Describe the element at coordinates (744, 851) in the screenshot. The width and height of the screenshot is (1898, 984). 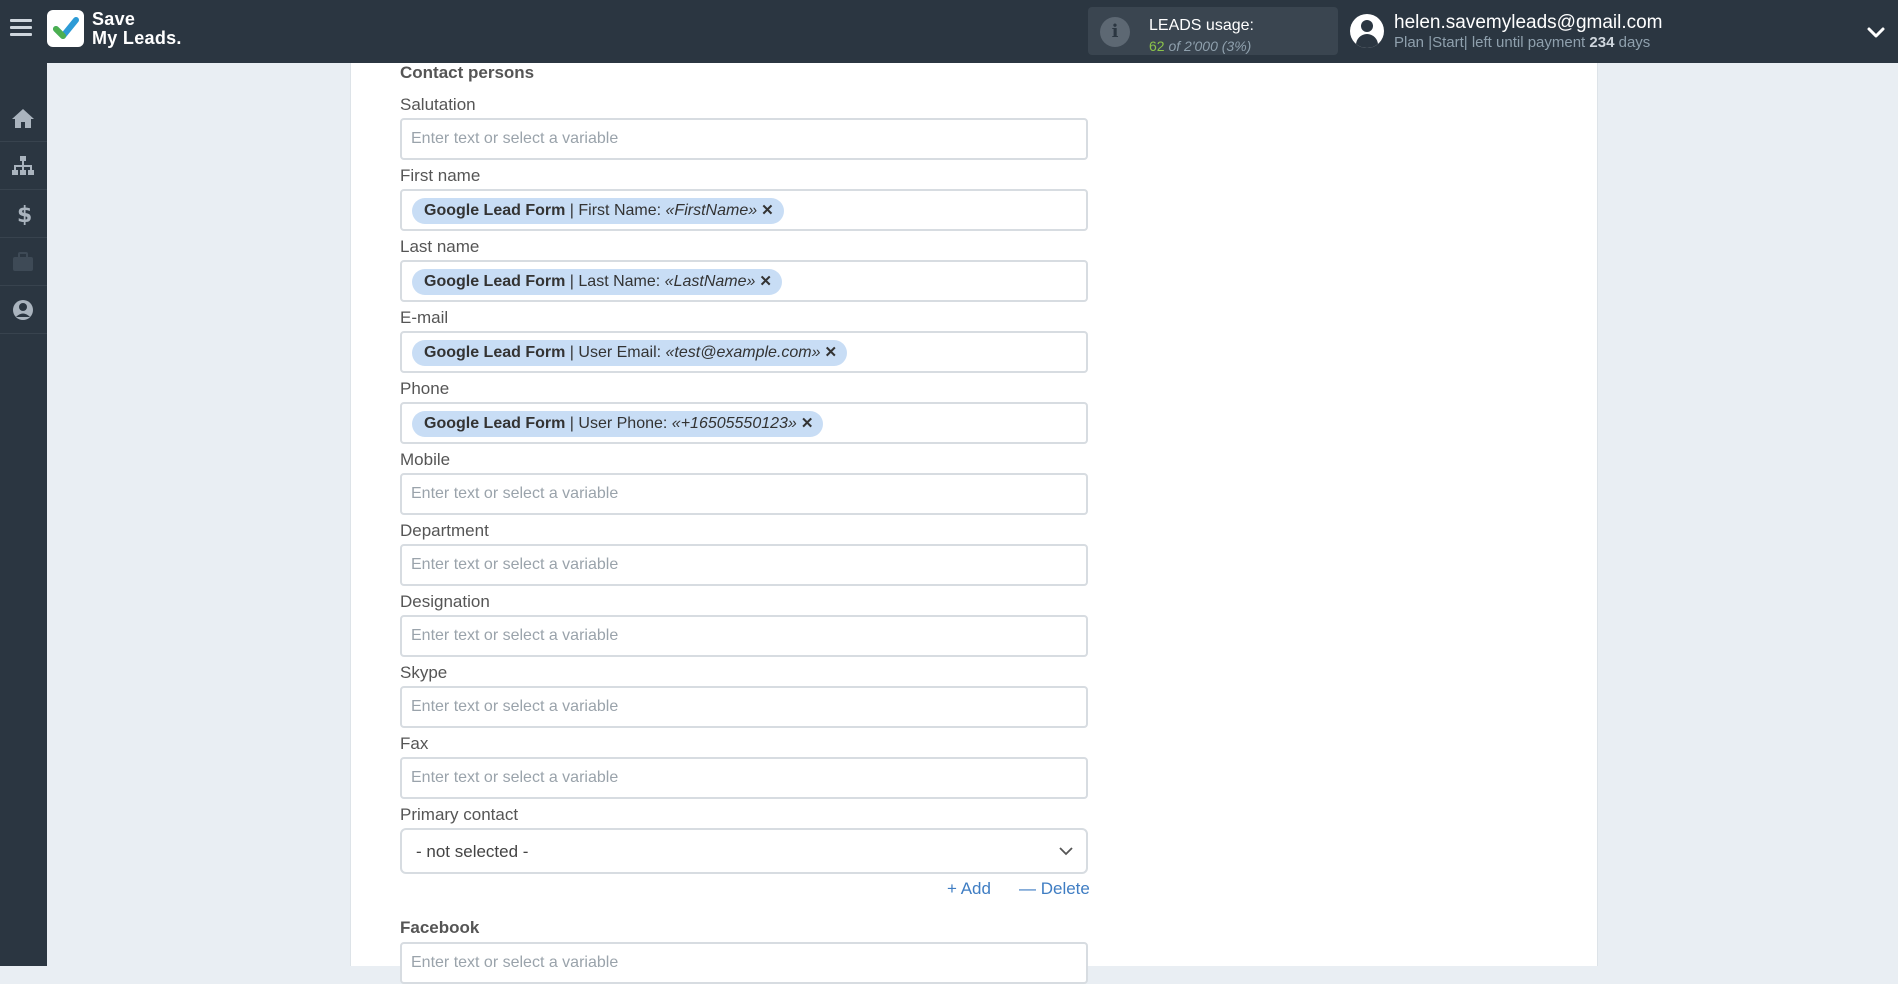
I see `primary-contact-select: - not selected -` at that location.